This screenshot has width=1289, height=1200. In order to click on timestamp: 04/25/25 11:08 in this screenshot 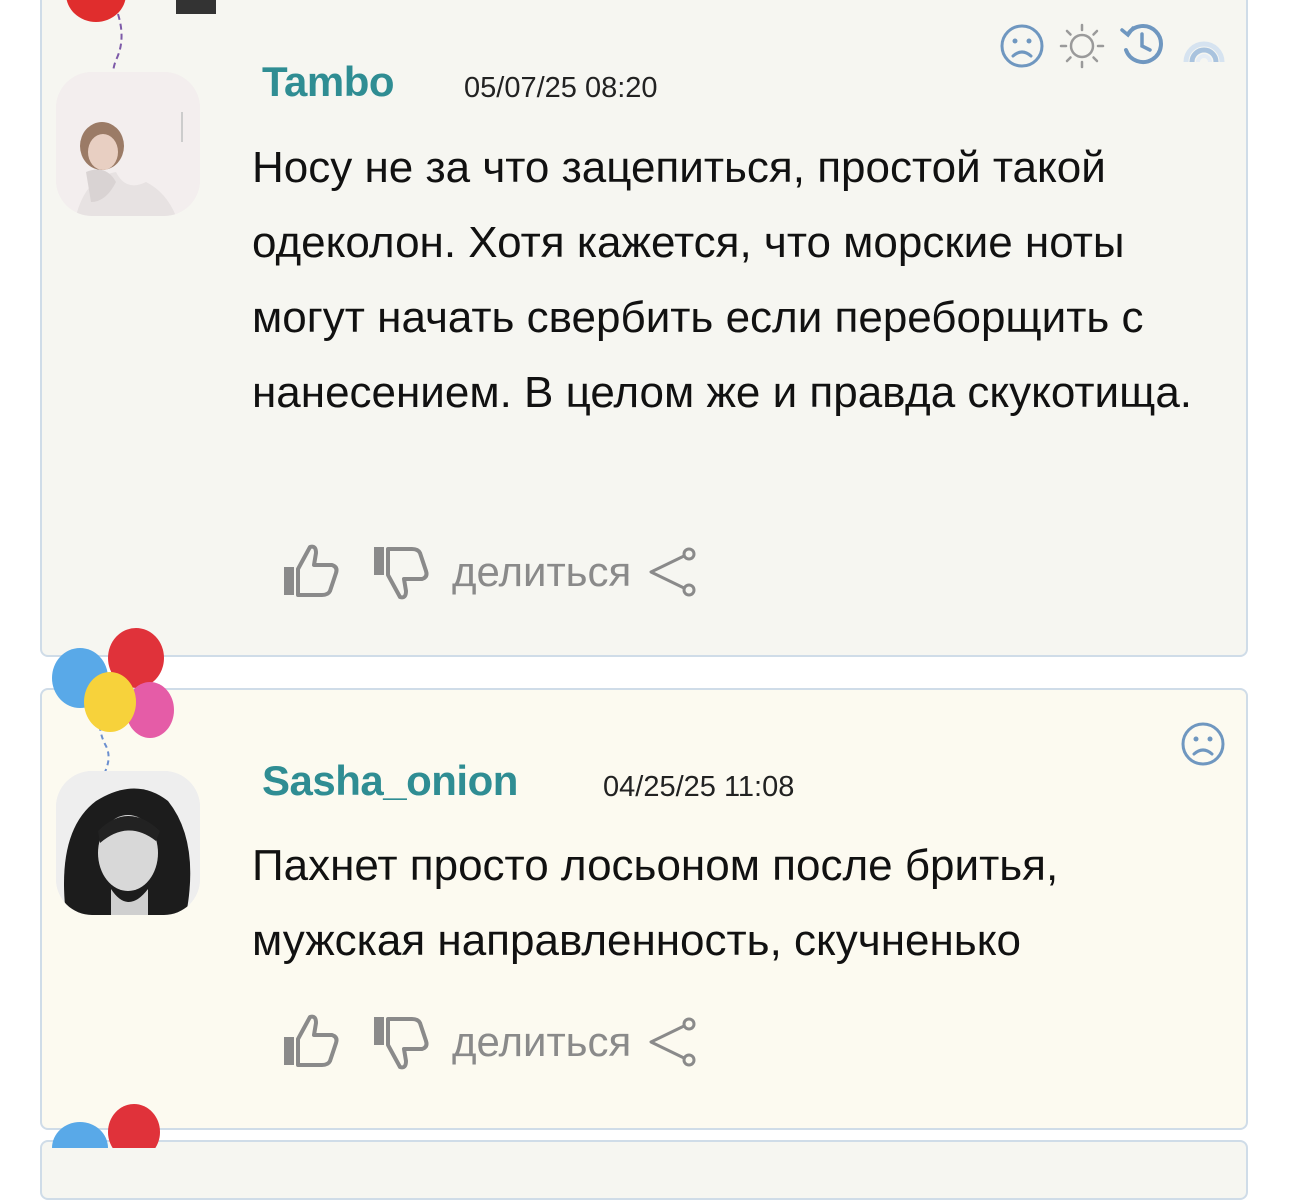, I will do `click(699, 787)`.